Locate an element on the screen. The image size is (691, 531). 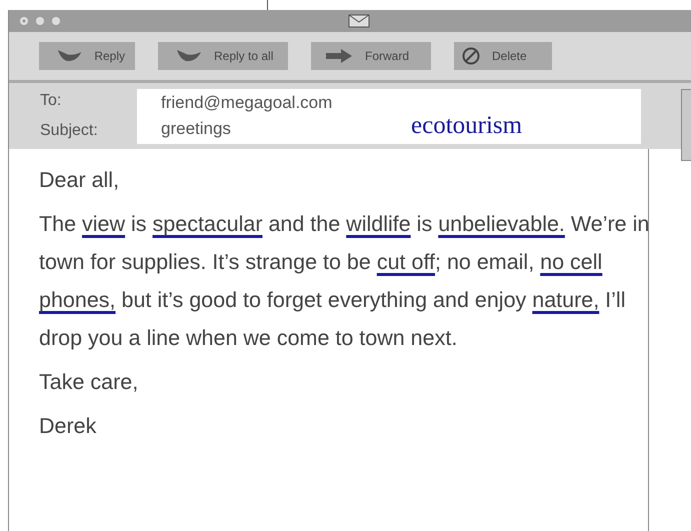
delete-button: Delete is located at coordinates (503, 56).